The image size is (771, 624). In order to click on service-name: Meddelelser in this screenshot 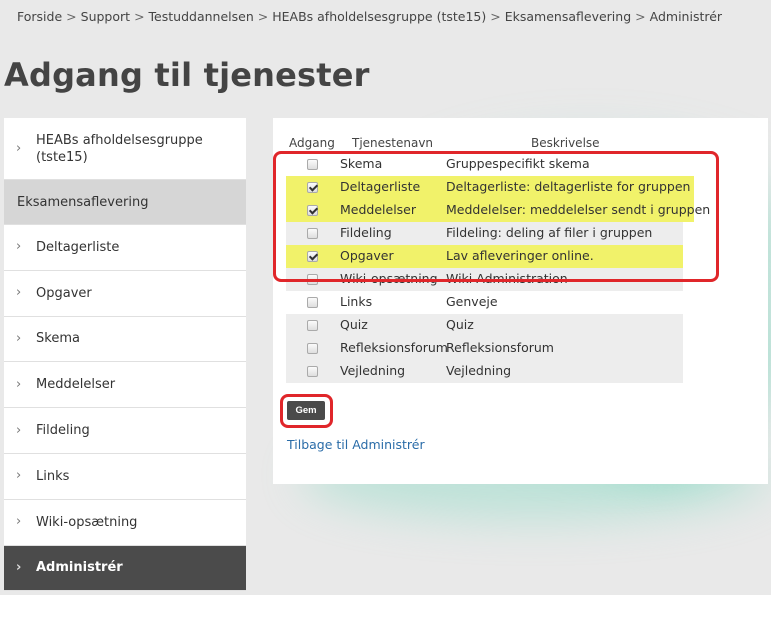, I will do `click(378, 209)`.